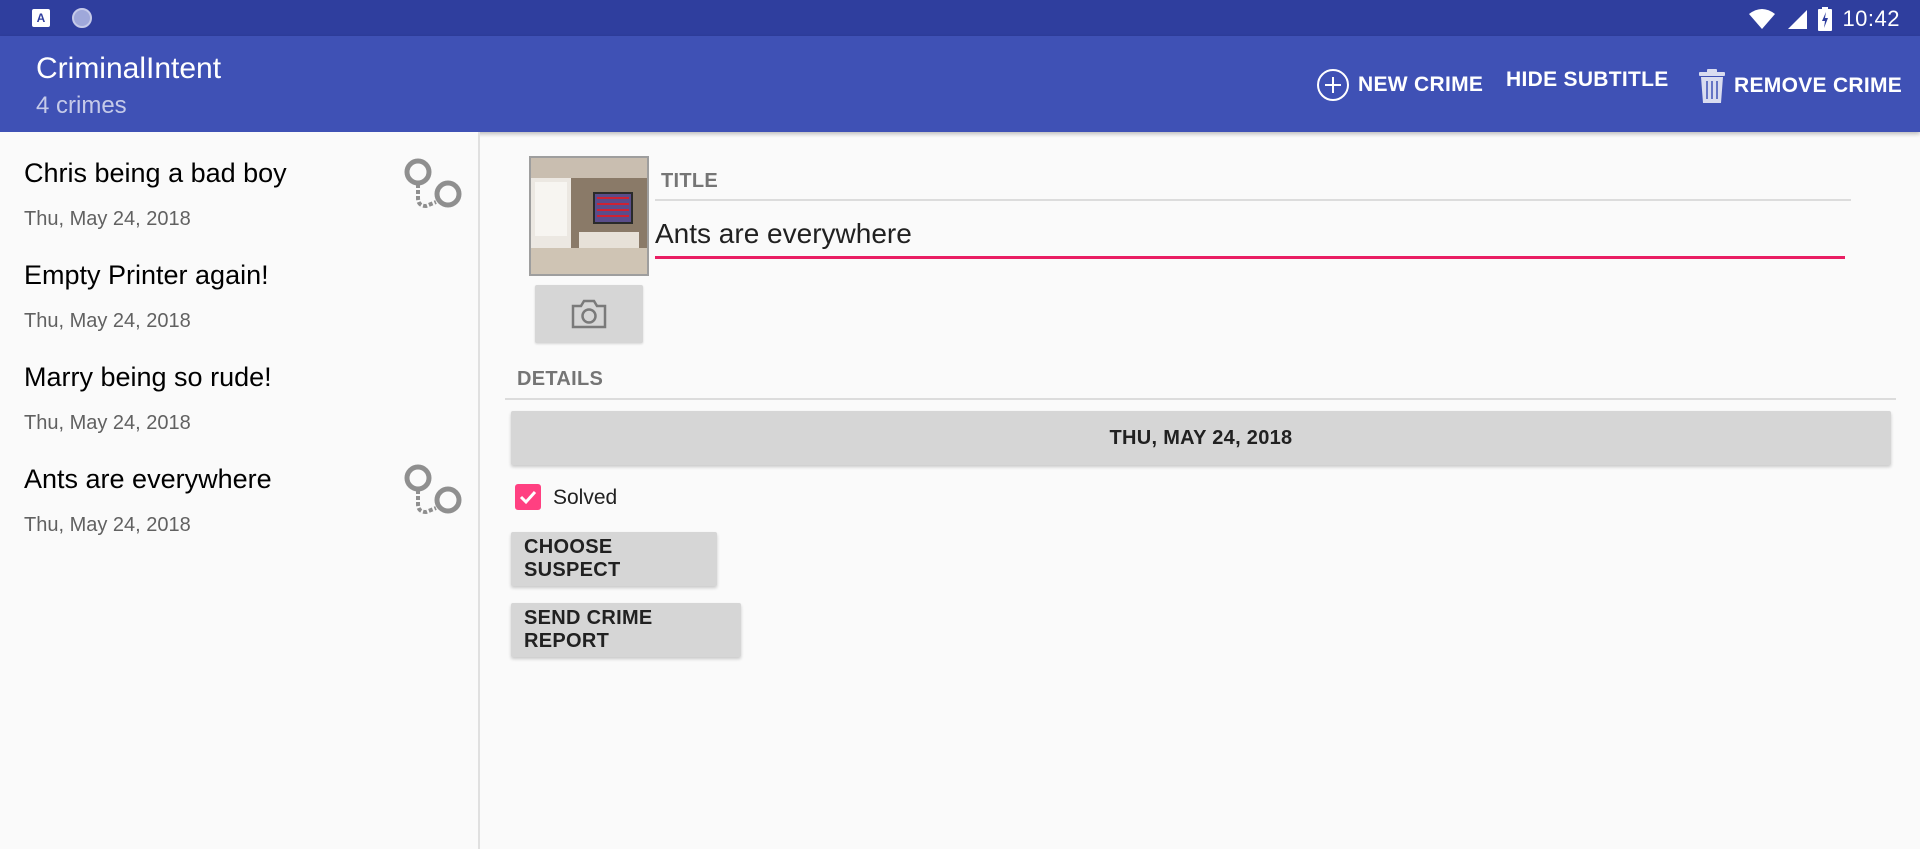  I want to click on signal-icon, so click(1798, 19).